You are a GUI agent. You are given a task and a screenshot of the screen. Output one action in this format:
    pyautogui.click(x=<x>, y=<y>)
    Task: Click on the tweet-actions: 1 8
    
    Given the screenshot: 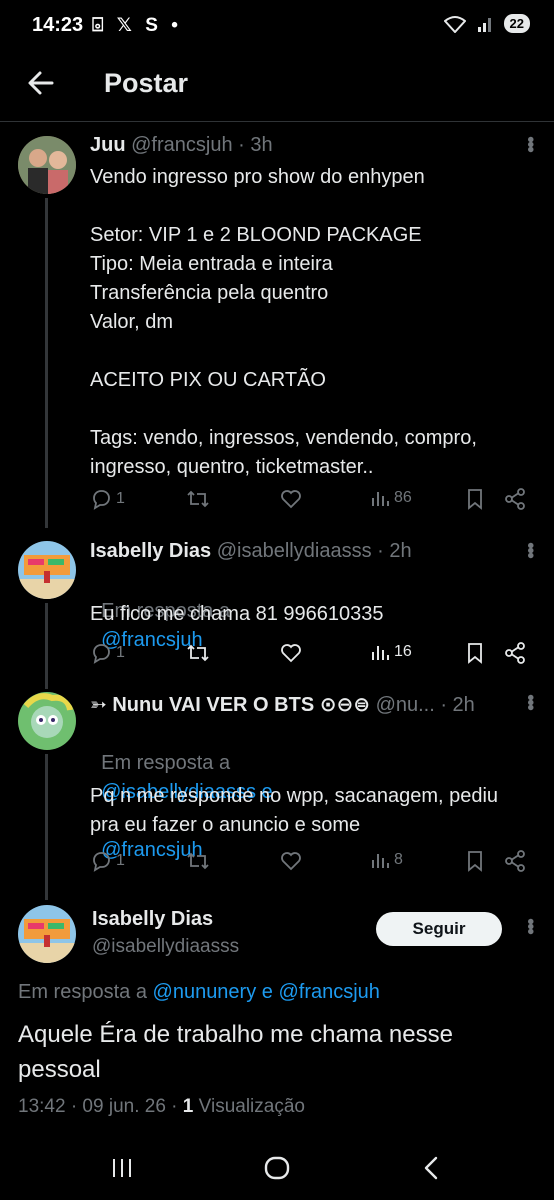 What is the action you would take?
    pyautogui.click(x=310, y=865)
    